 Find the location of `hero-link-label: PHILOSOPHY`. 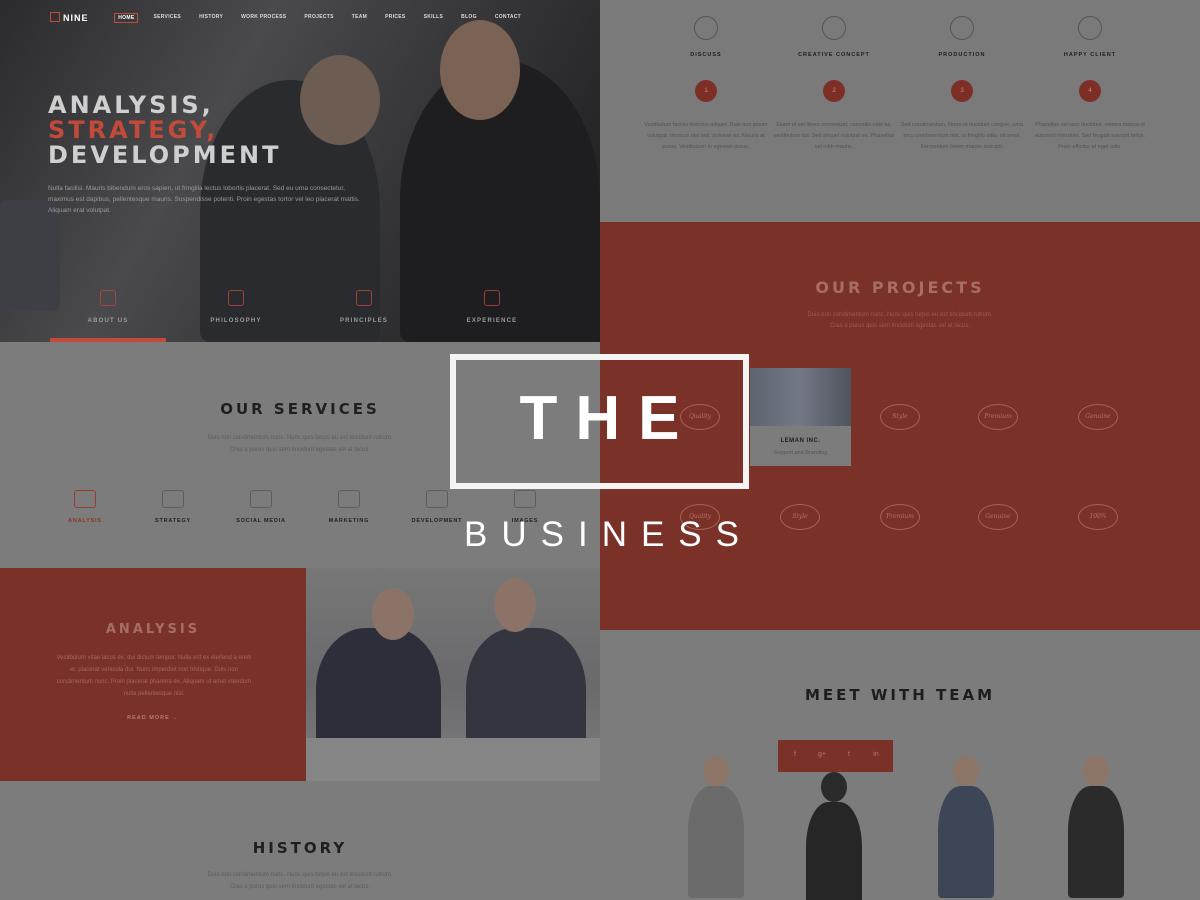

hero-link-label: PHILOSOPHY is located at coordinates (236, 321).